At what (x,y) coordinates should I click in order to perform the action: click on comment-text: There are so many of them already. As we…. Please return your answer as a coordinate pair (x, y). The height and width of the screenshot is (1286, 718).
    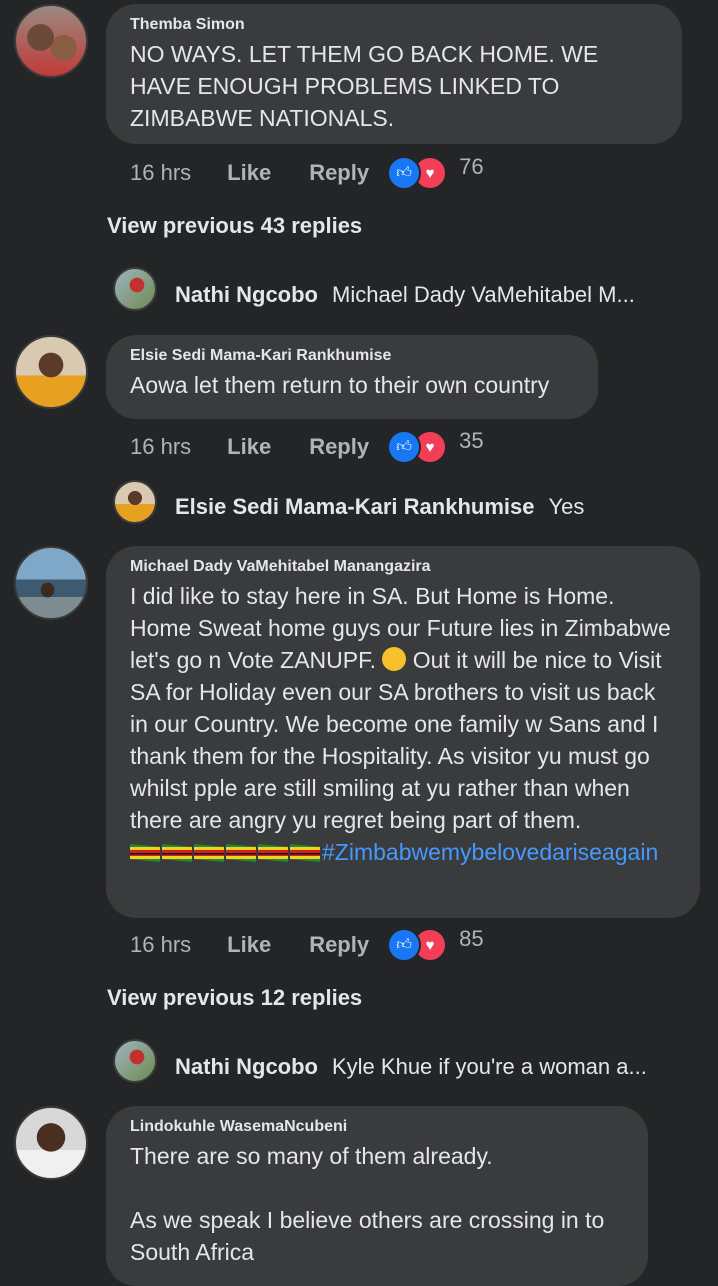
    Looking at the image, I should click on (367, 1204).